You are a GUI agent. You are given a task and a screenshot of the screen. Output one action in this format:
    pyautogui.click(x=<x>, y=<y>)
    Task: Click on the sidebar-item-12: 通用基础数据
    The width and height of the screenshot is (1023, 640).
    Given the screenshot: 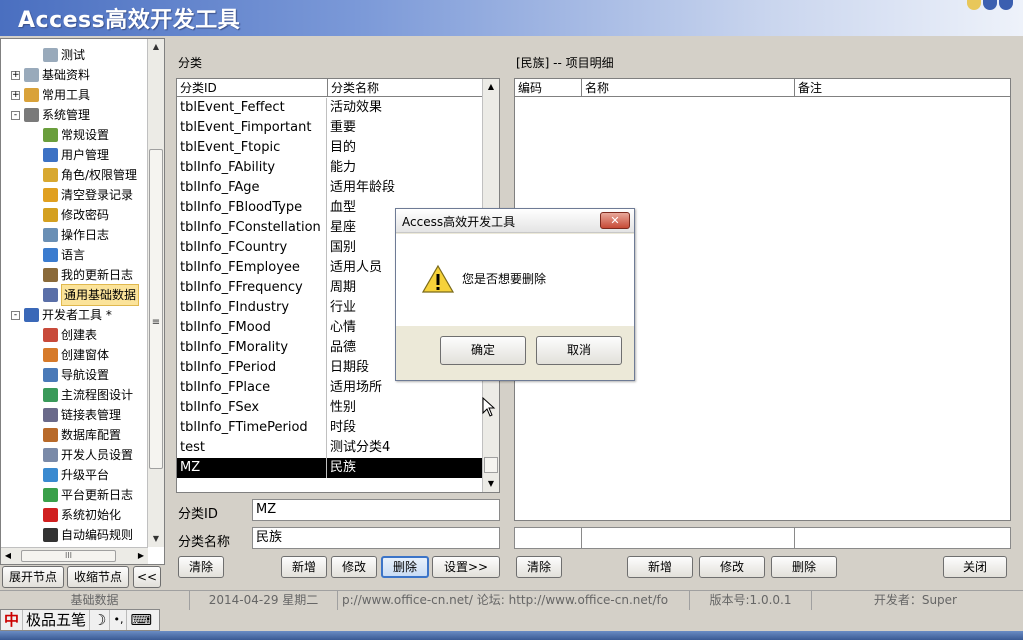 What is the action you would take?
    pyautogui.click(x=91, y=295)
    